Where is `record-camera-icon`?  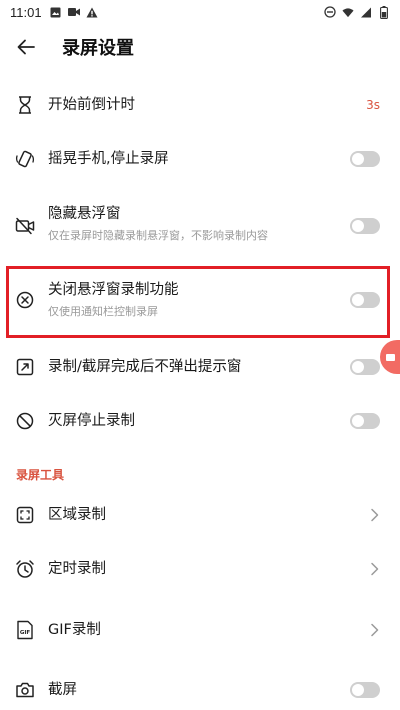
record-camera-icon is located at coordinates (390, 357).